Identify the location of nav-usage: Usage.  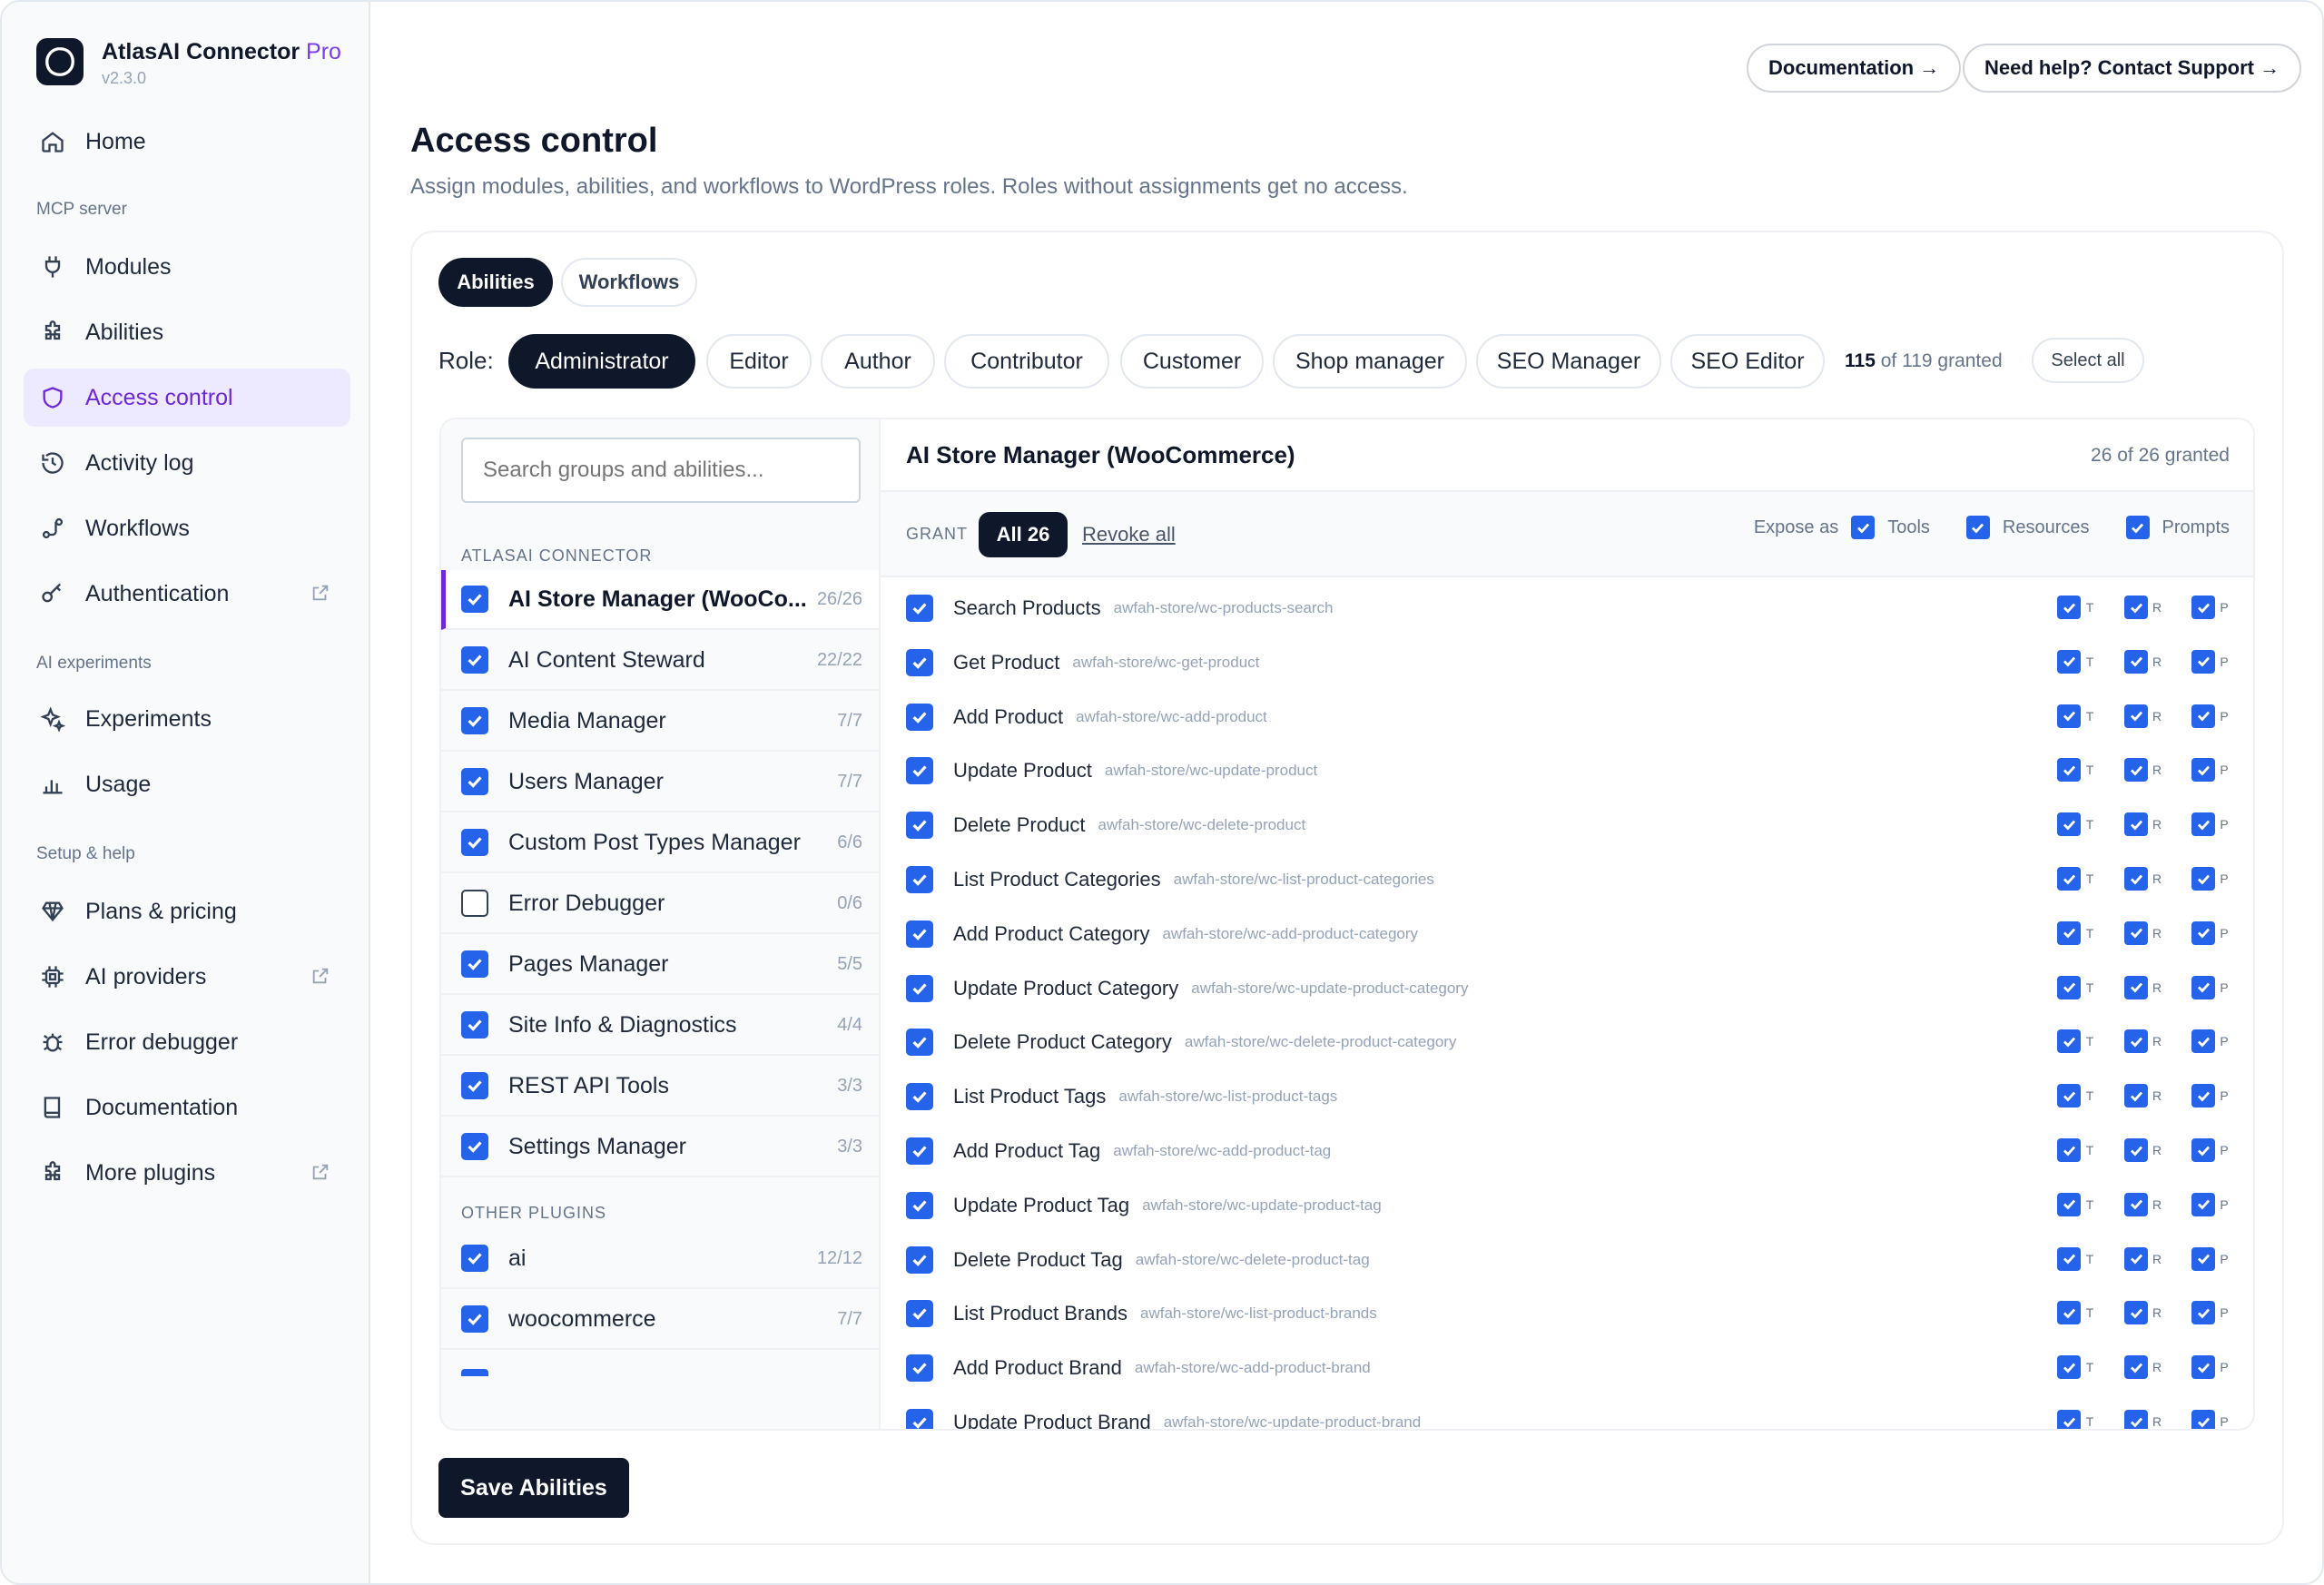
(187, 784).